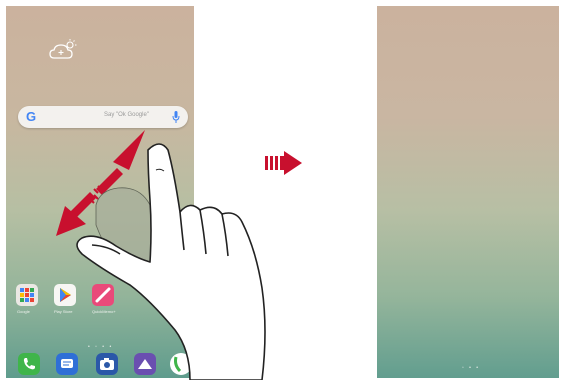  What do you see at coordinates (126, 115) in the screenshot?
I see `search-hint-text: Say "Ok Google"` at bounding box center [126, 115].